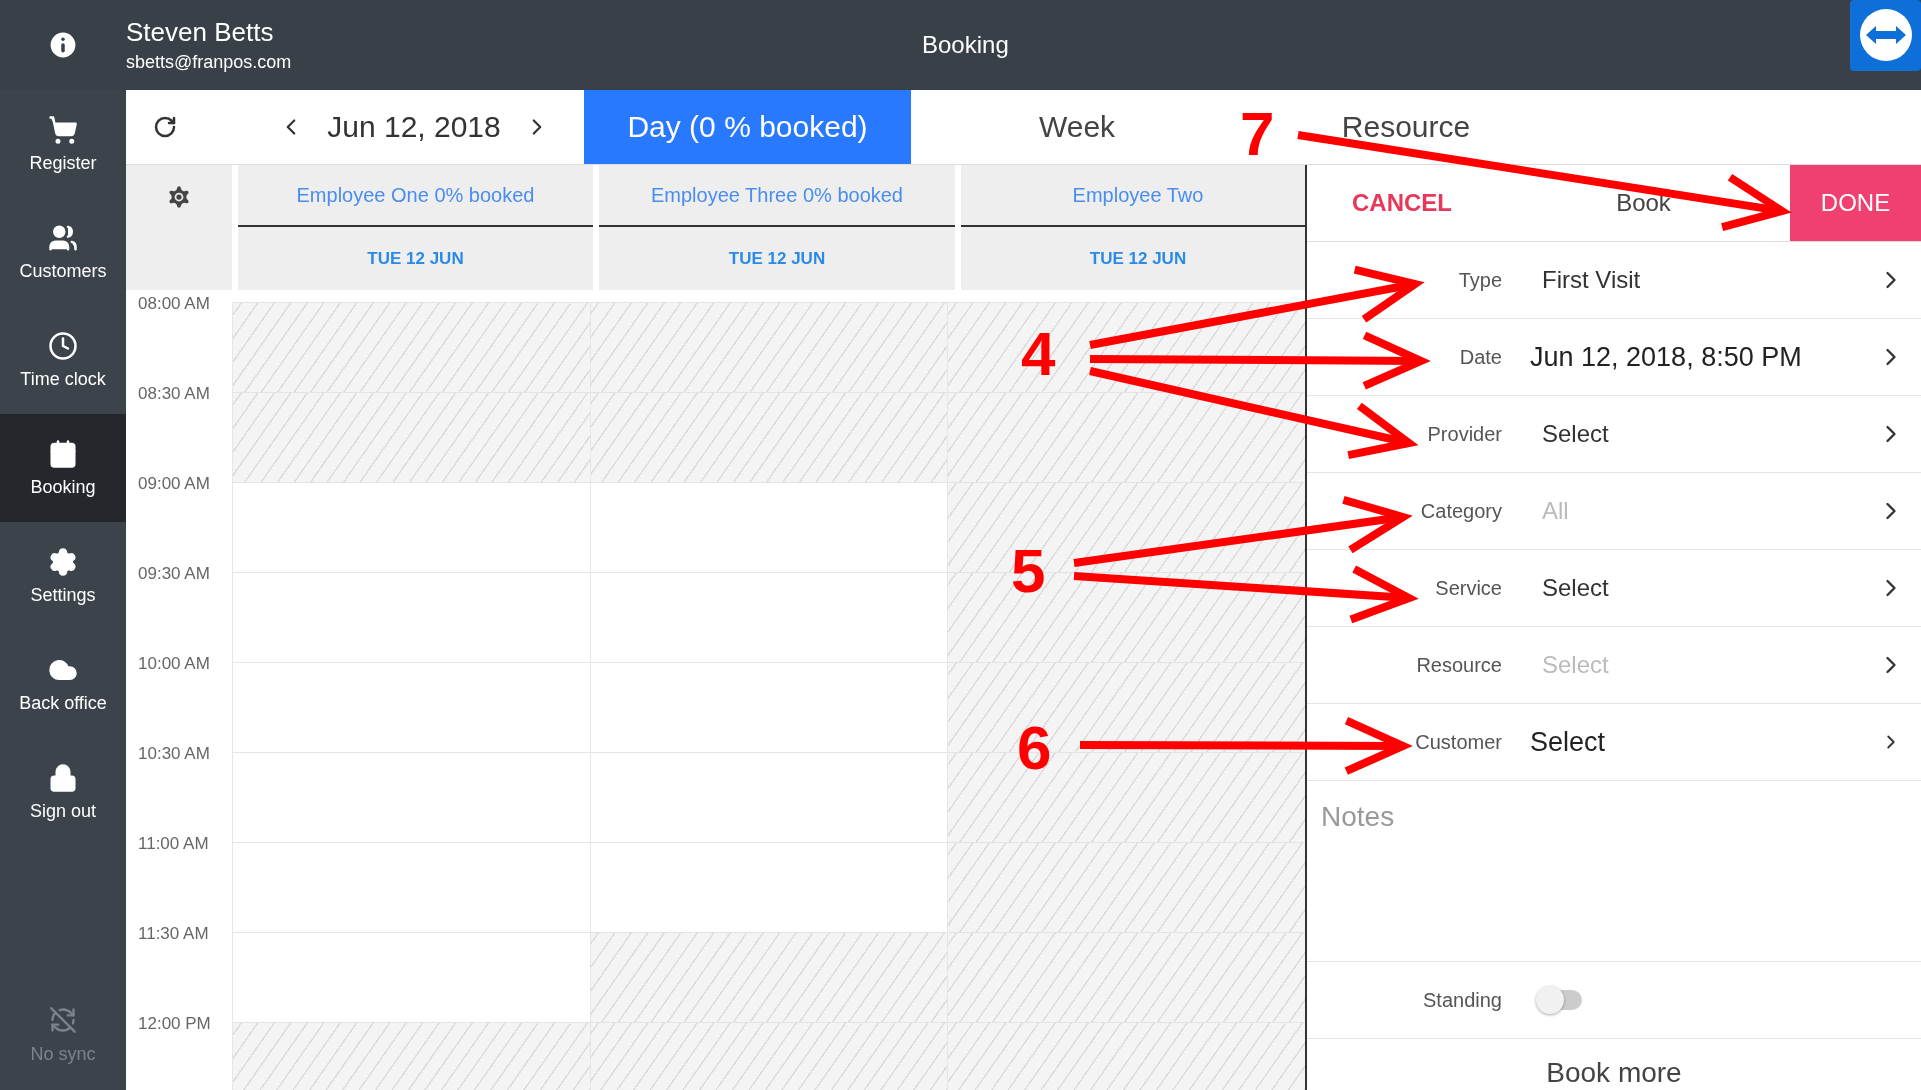  I want to click on user-email: sbetts@franpos.com, so click(209, 62).